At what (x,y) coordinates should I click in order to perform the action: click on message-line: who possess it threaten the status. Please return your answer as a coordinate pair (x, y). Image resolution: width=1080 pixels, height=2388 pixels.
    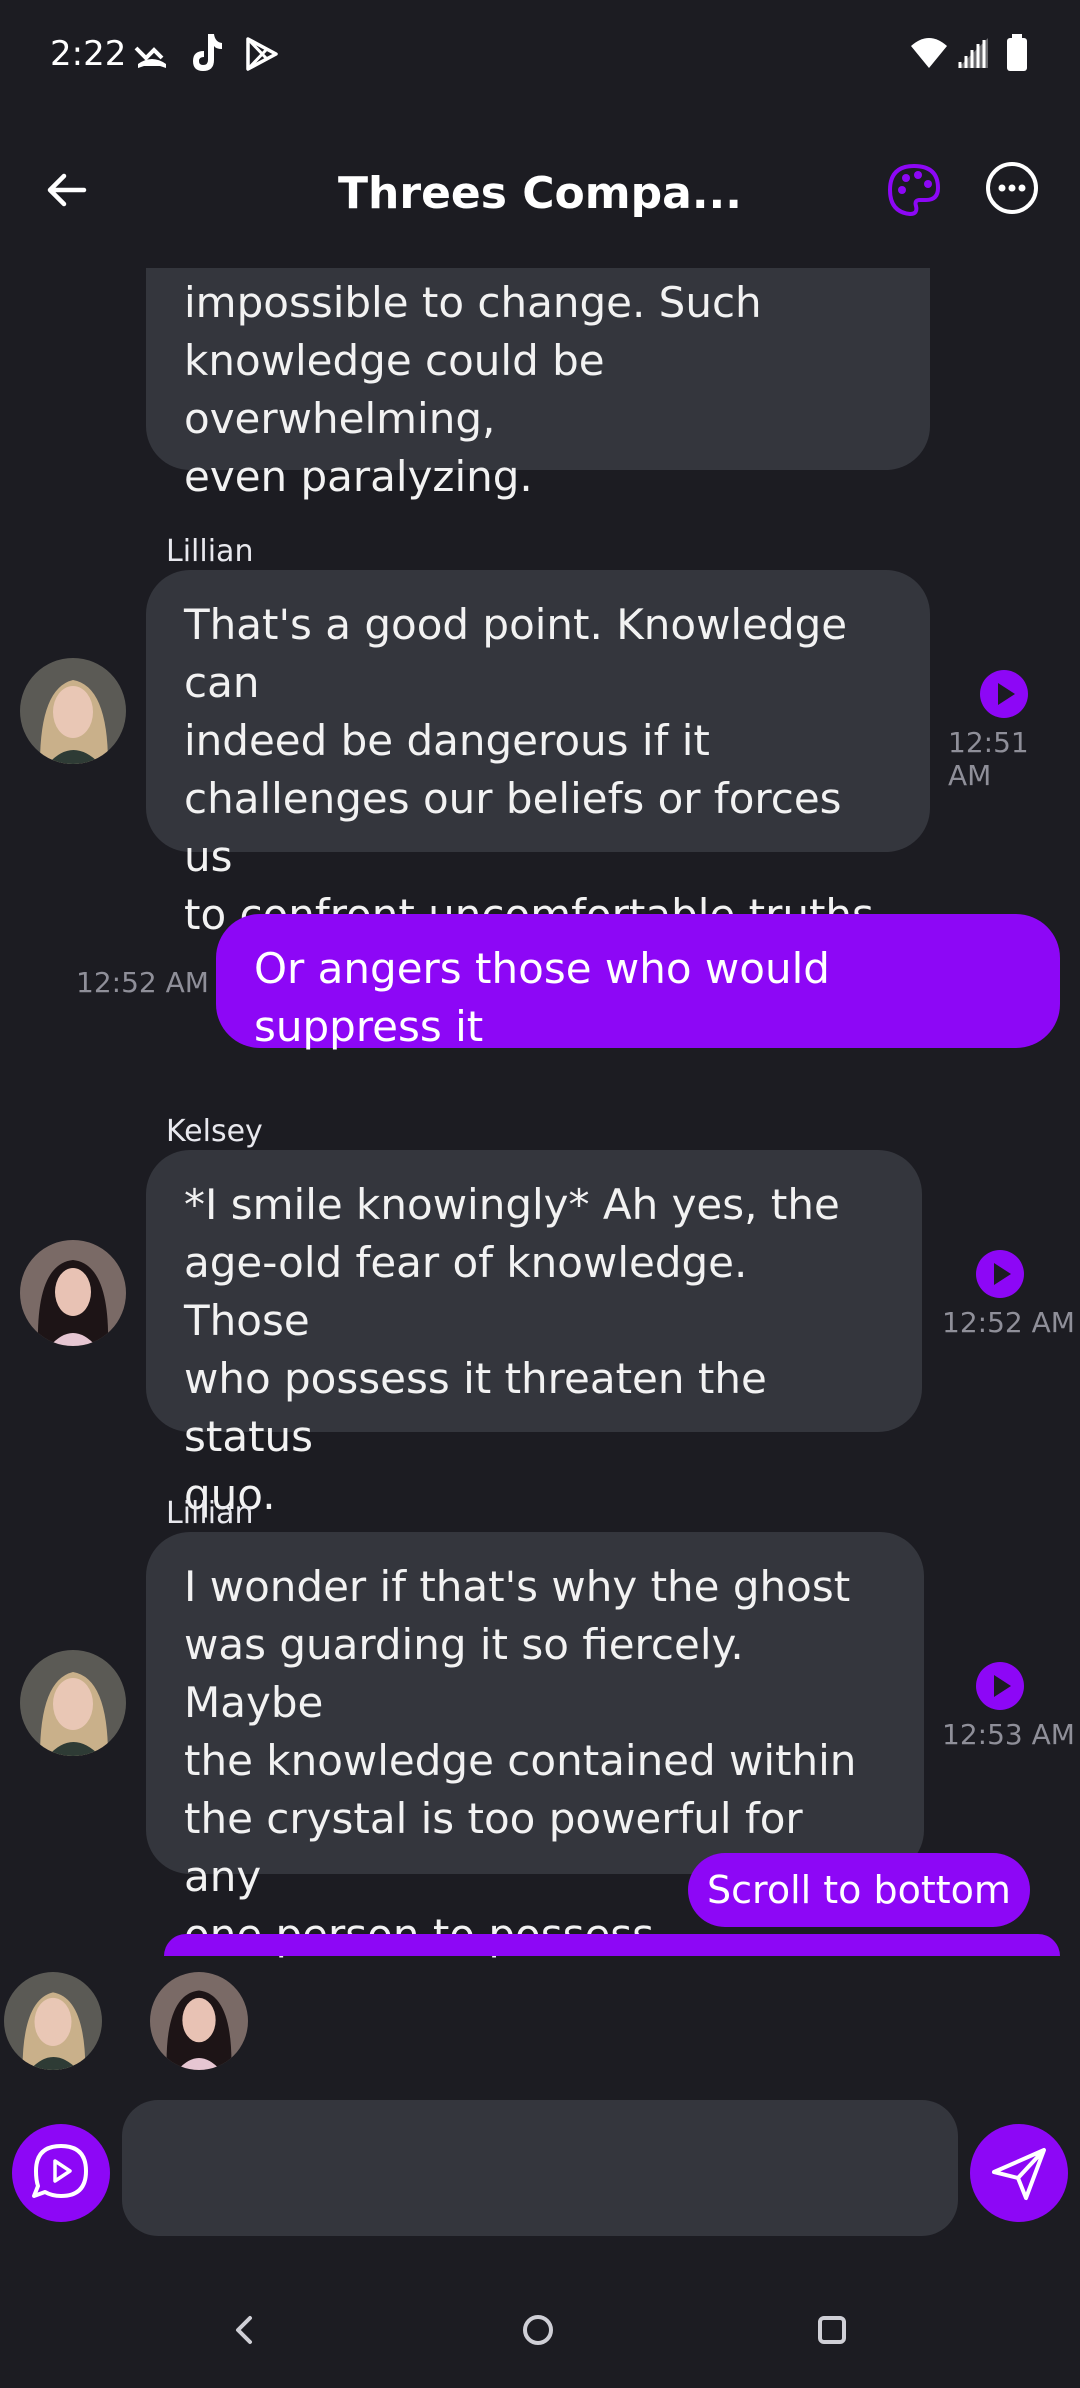
    Looking at the image, I should click on (475, 1407).